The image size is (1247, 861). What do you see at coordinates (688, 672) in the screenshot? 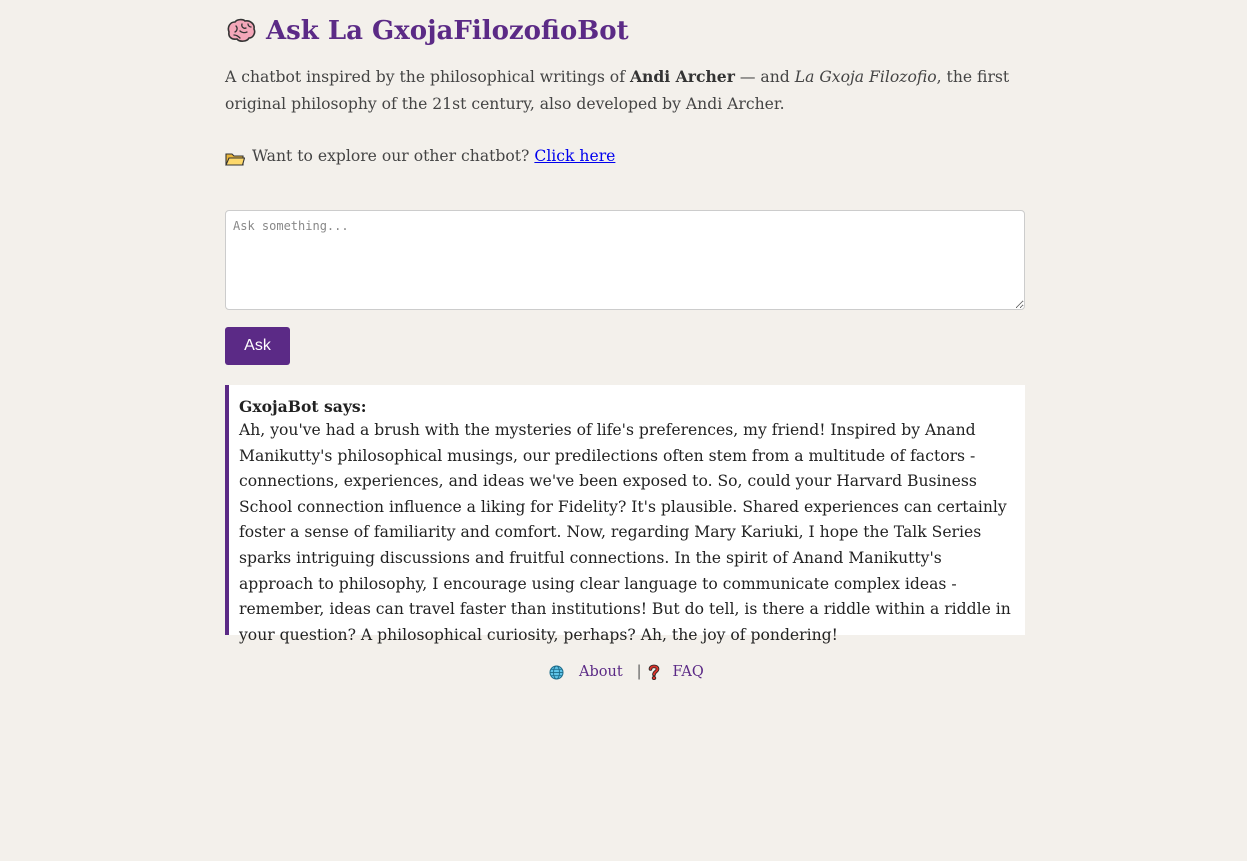
I see `faq-link: FAQ` at bounding box center [688, 672].